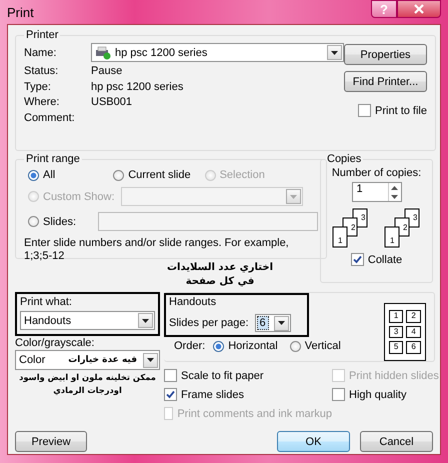 Image resolution: width=448 pixels, height=463 pixels. What do you see at coordinates (396, 441) in the screenshot?
I see `cancel-button: Cancel` at bounding box center [396, 441].